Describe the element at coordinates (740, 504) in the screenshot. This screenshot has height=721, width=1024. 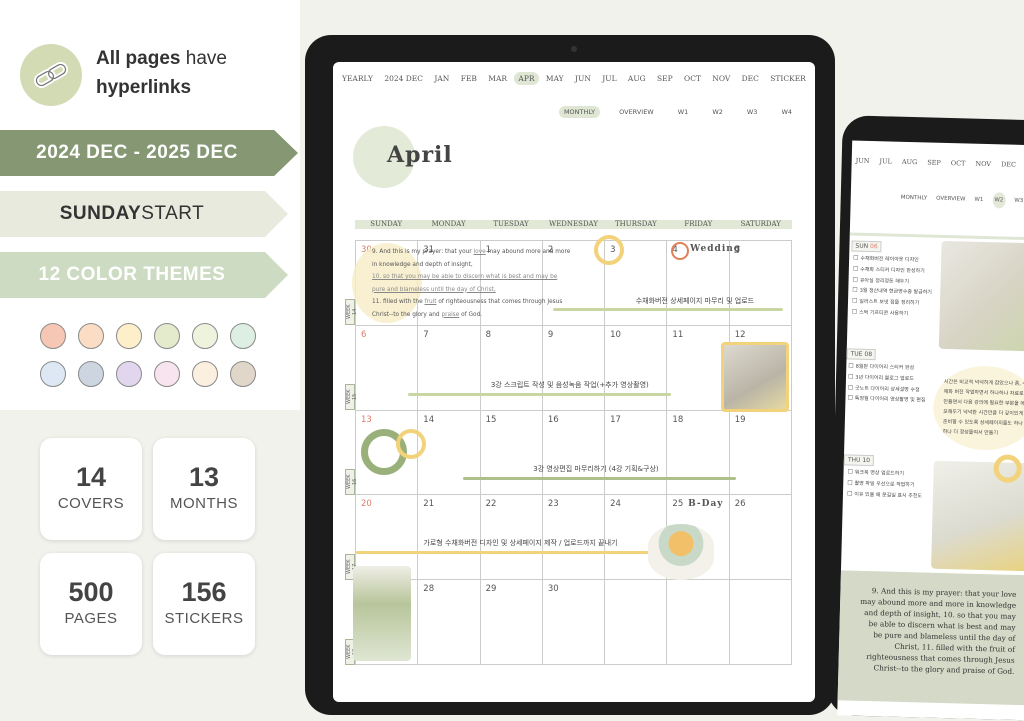
I see `day-number: 26` at that location.